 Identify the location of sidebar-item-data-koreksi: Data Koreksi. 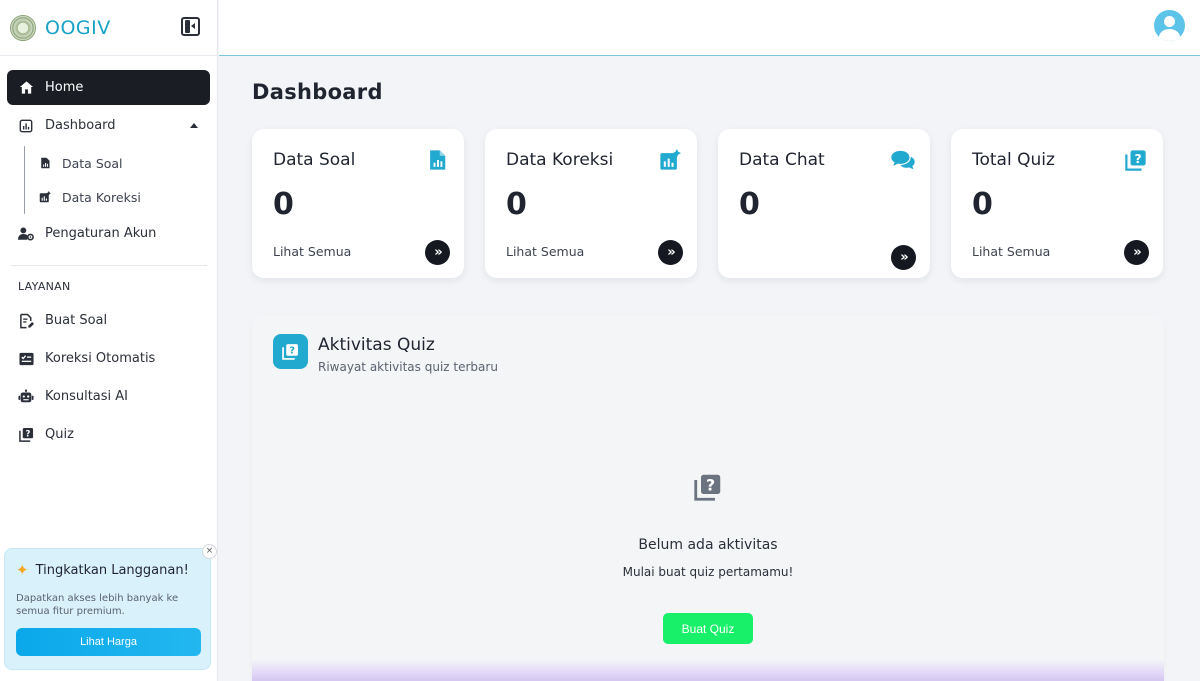
(117, 197).